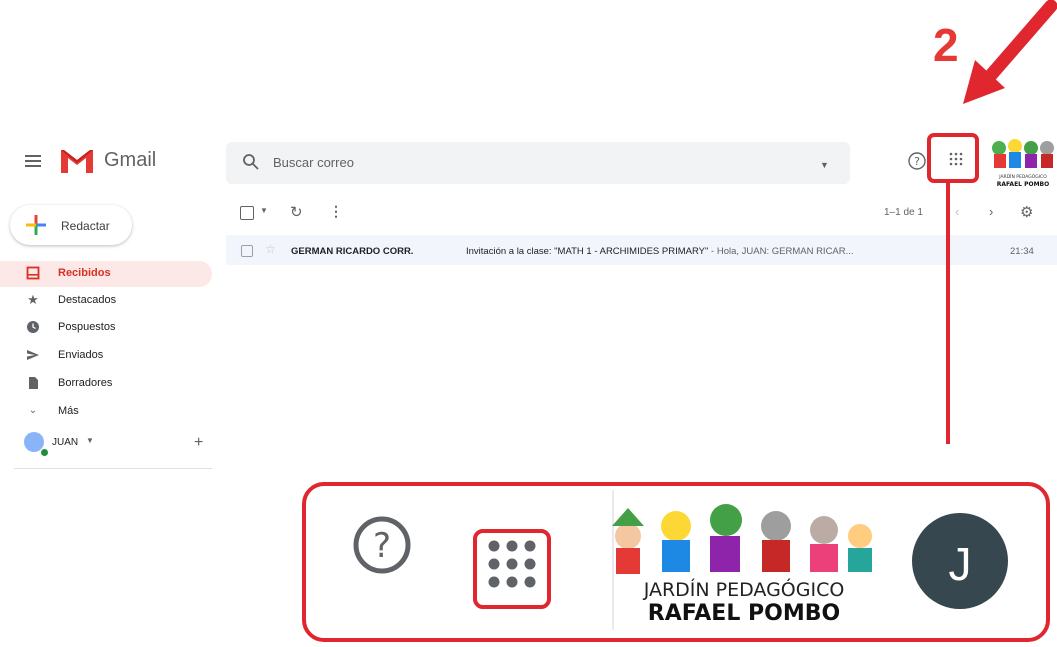 Image resolution: width=1057 pixels, height=647 pixels. I want to click on online-status-icon, so click(44, 452).